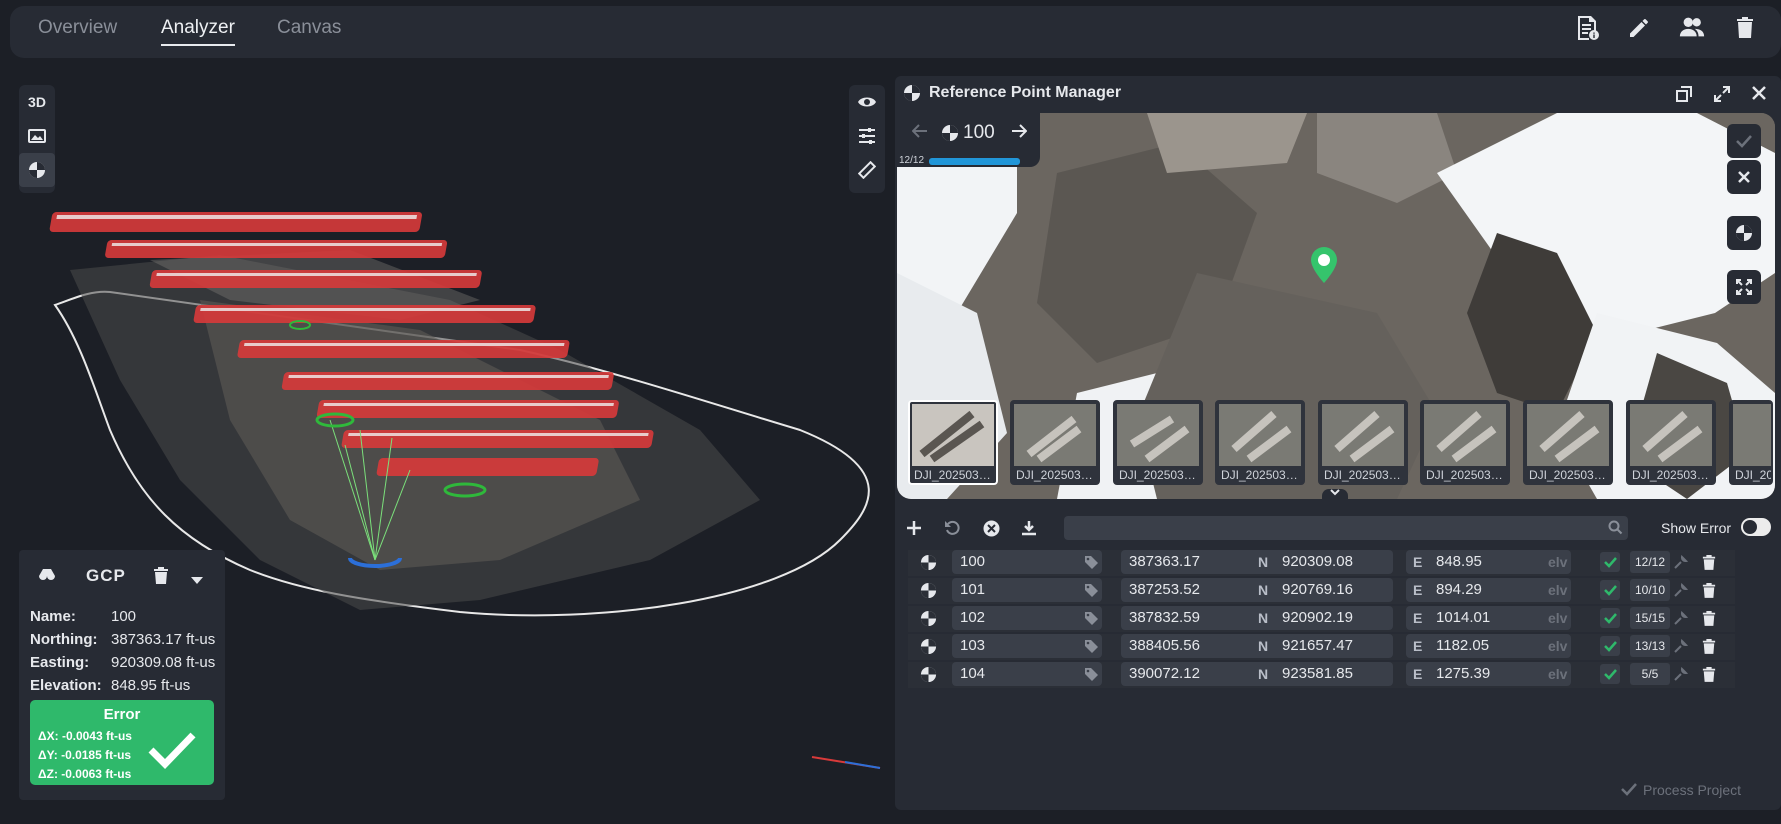  I want to click on gcp-name-value: 100, so click(124, 616).